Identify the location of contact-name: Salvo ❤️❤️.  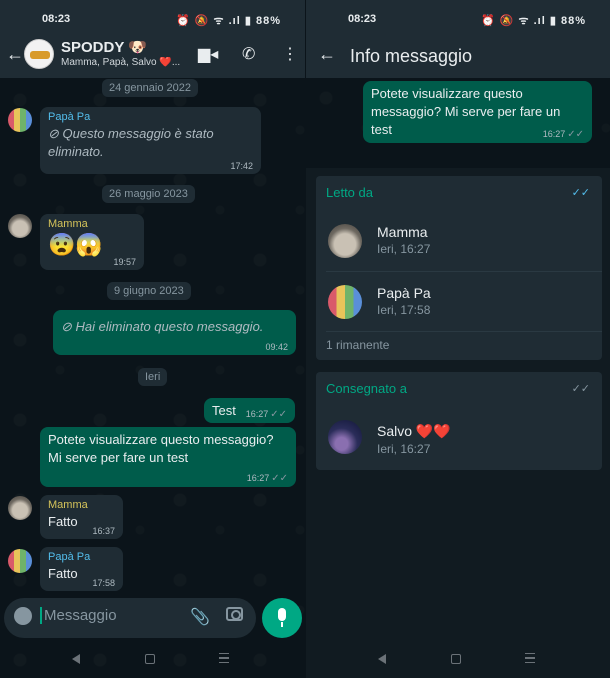
(414, 431).